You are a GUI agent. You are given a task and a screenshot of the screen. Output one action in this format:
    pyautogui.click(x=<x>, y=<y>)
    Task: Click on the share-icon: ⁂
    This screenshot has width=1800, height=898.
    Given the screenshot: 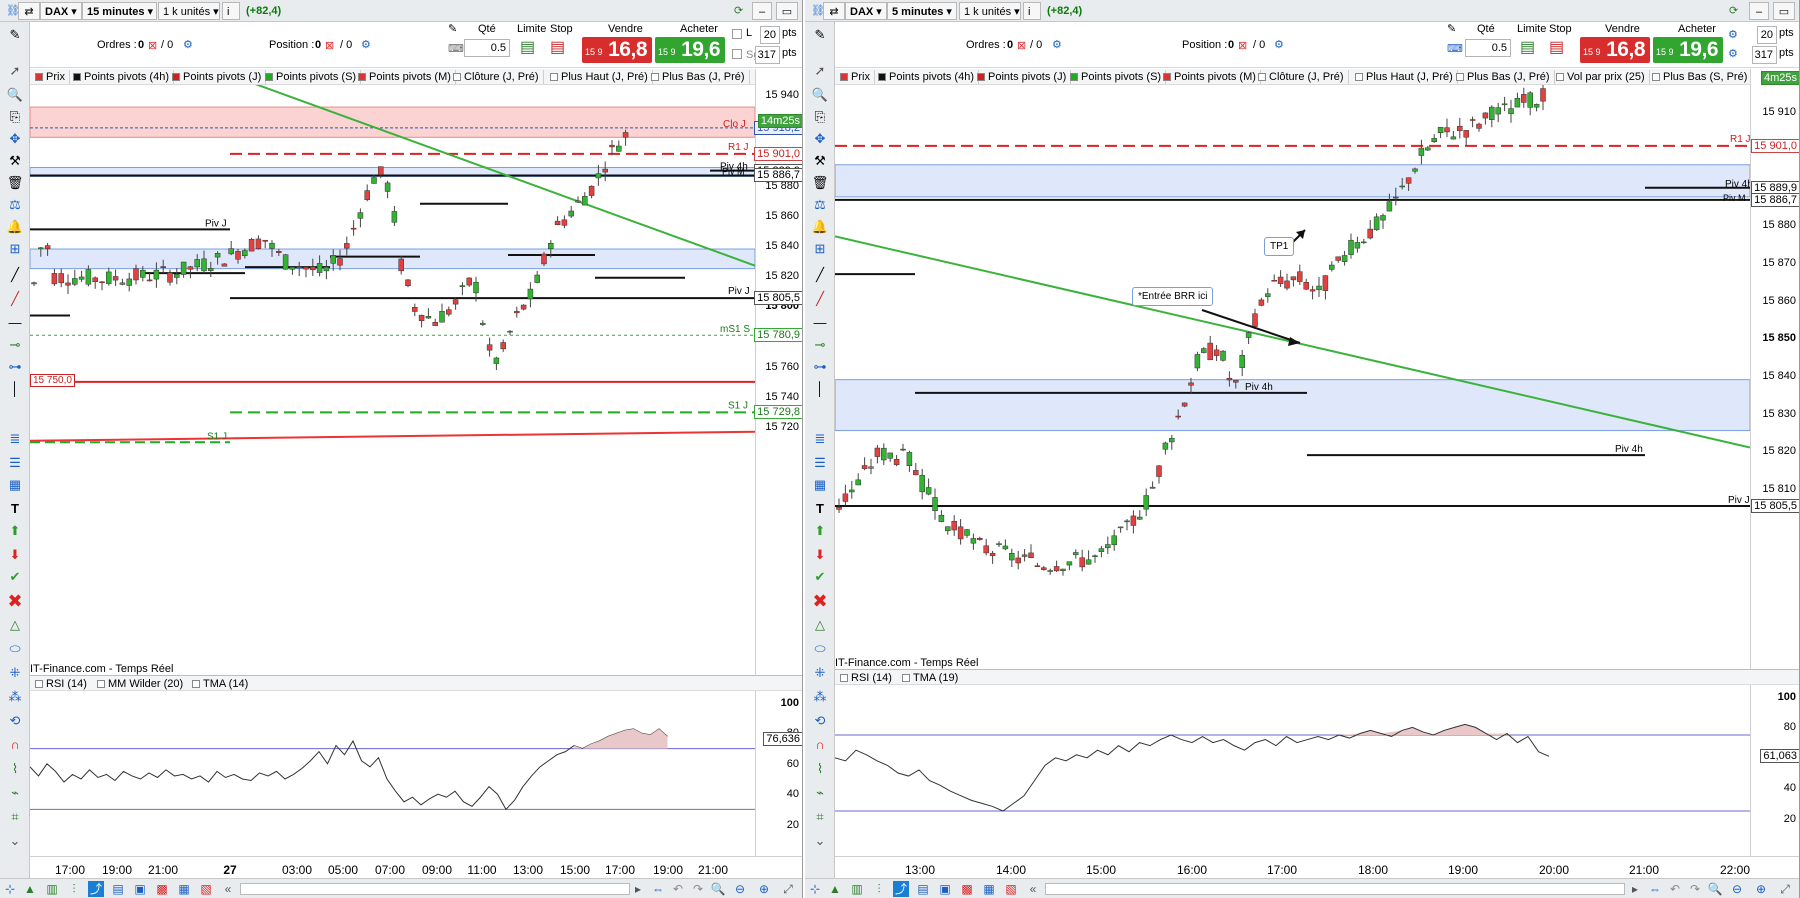 What is the action you would take?
    pyautogui.click(x=15, y=697)
    